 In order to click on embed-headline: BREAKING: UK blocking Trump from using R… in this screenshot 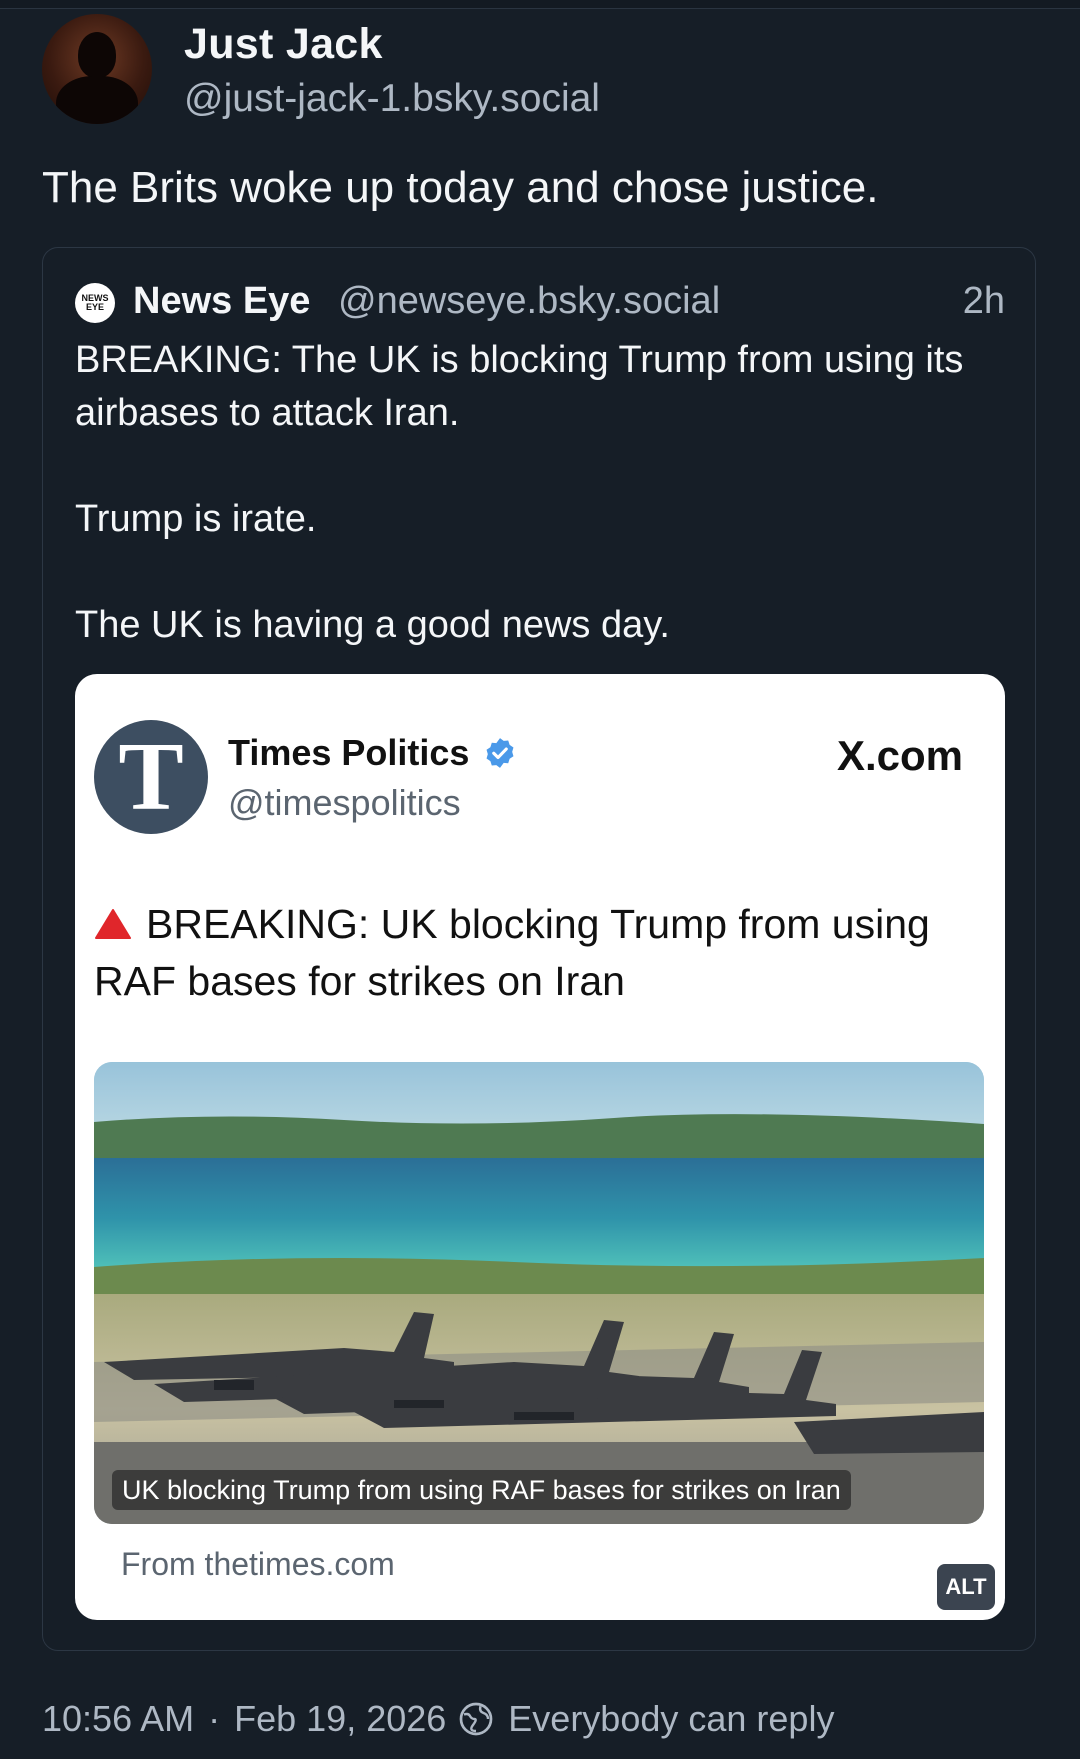, I will do `click(534, 953)`.